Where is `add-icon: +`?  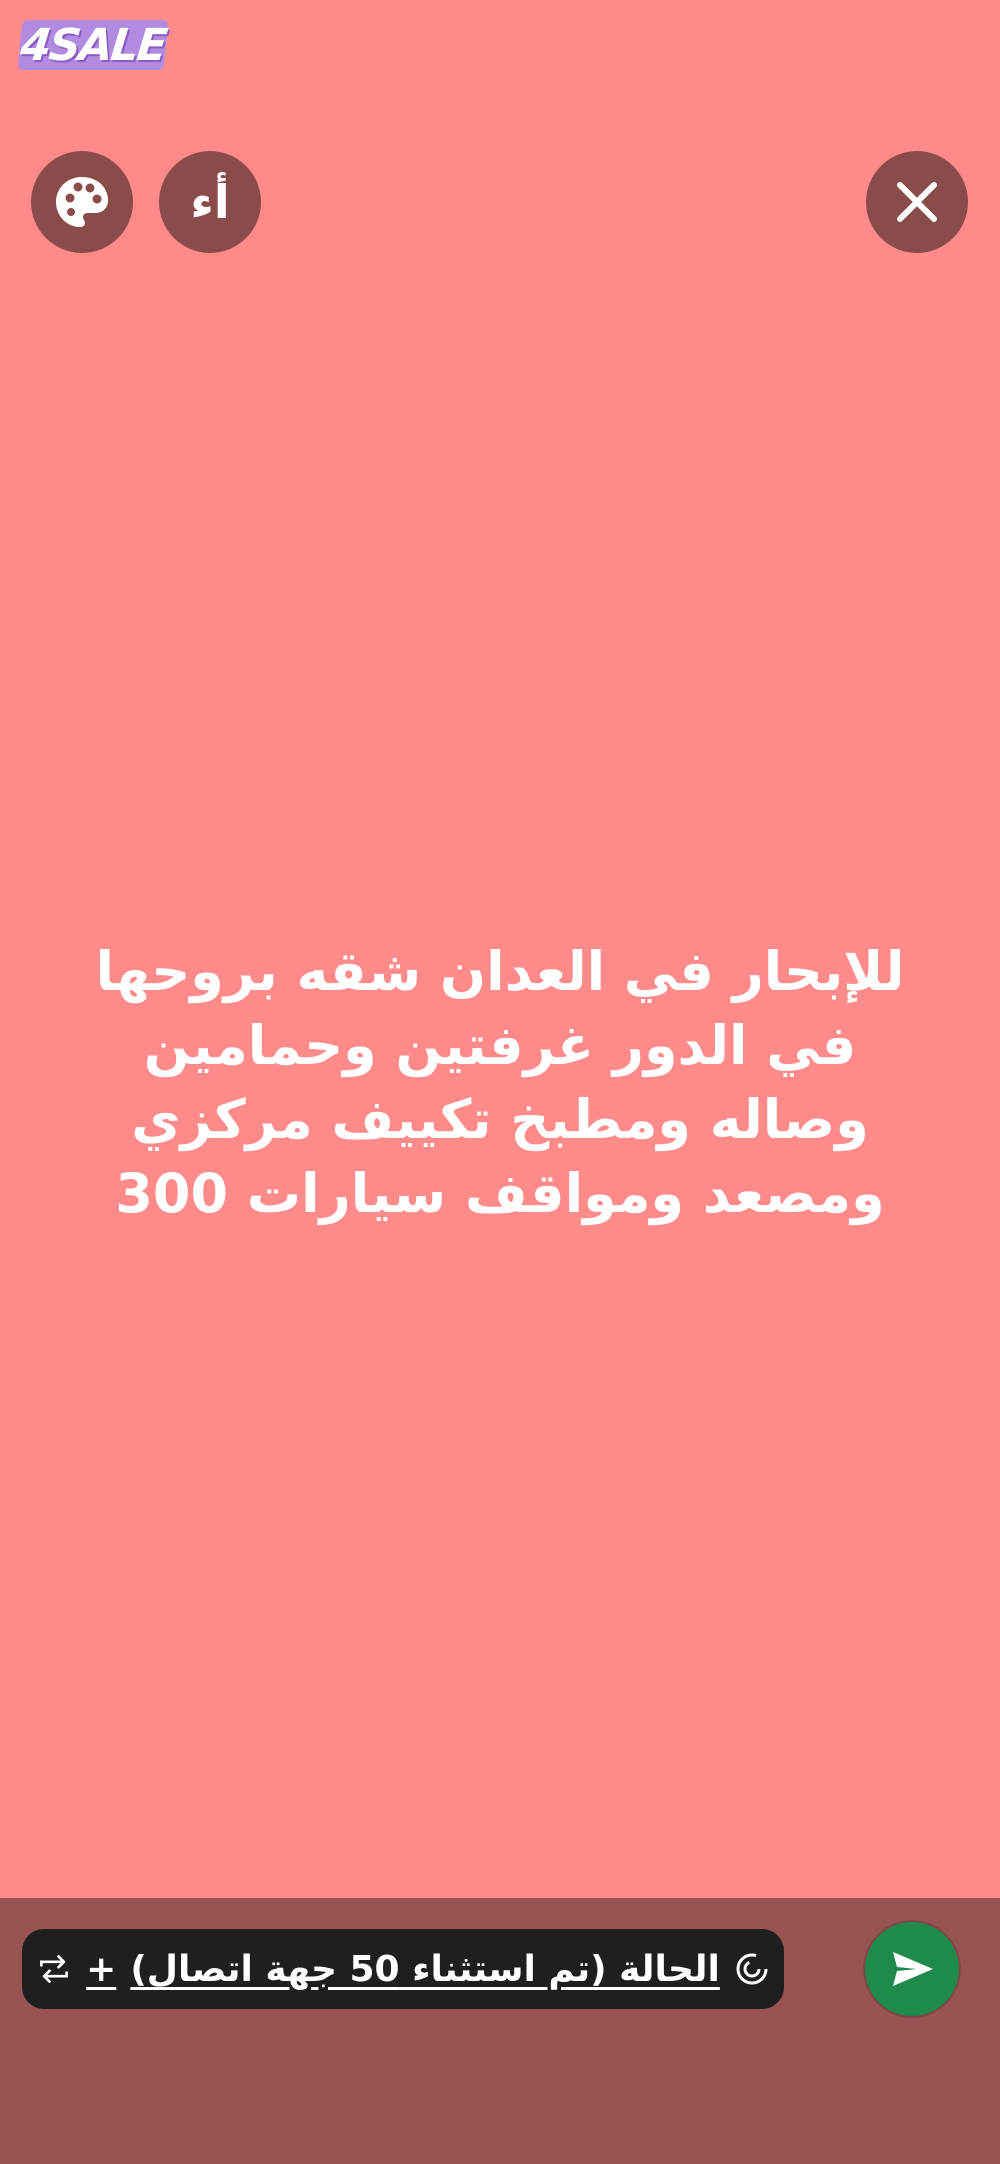
add-icon: + is located at coordinates (101, 1969).